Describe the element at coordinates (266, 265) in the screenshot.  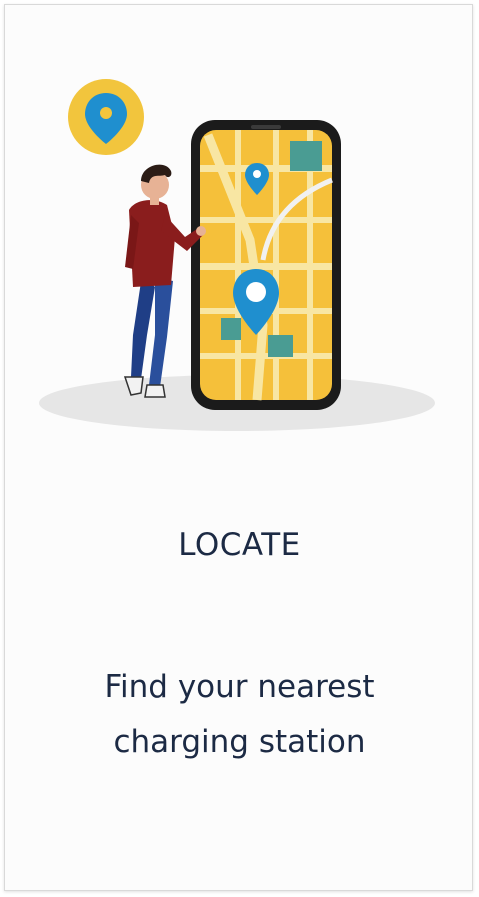
I see `smartphone-map` at that location.